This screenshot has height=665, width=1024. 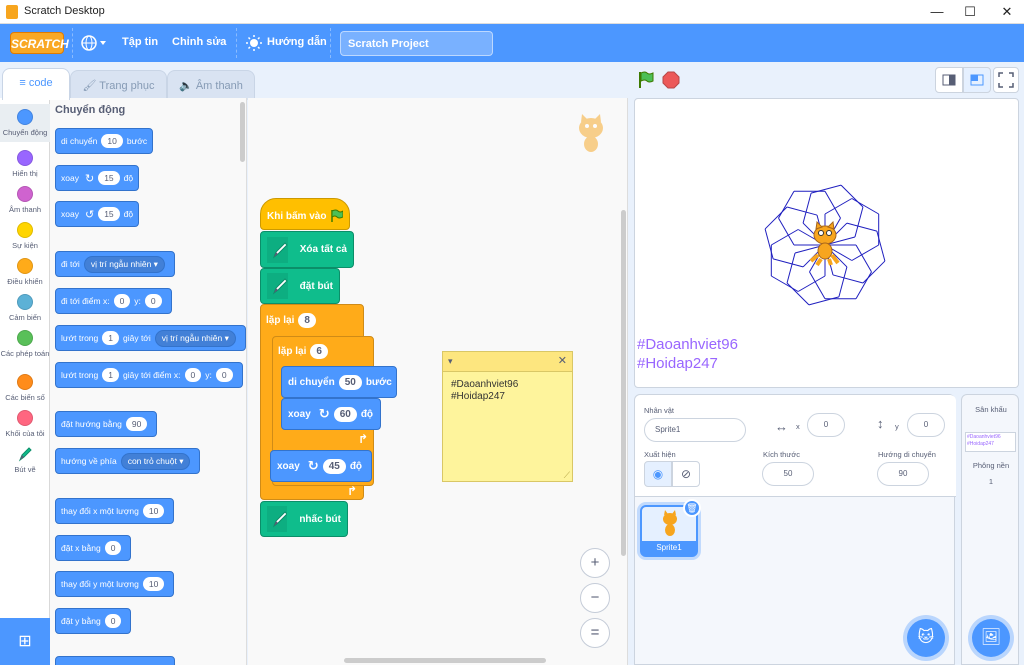 I want to click on move-steps-block: di chuyển 50 bước, so click(x=339, y=382).